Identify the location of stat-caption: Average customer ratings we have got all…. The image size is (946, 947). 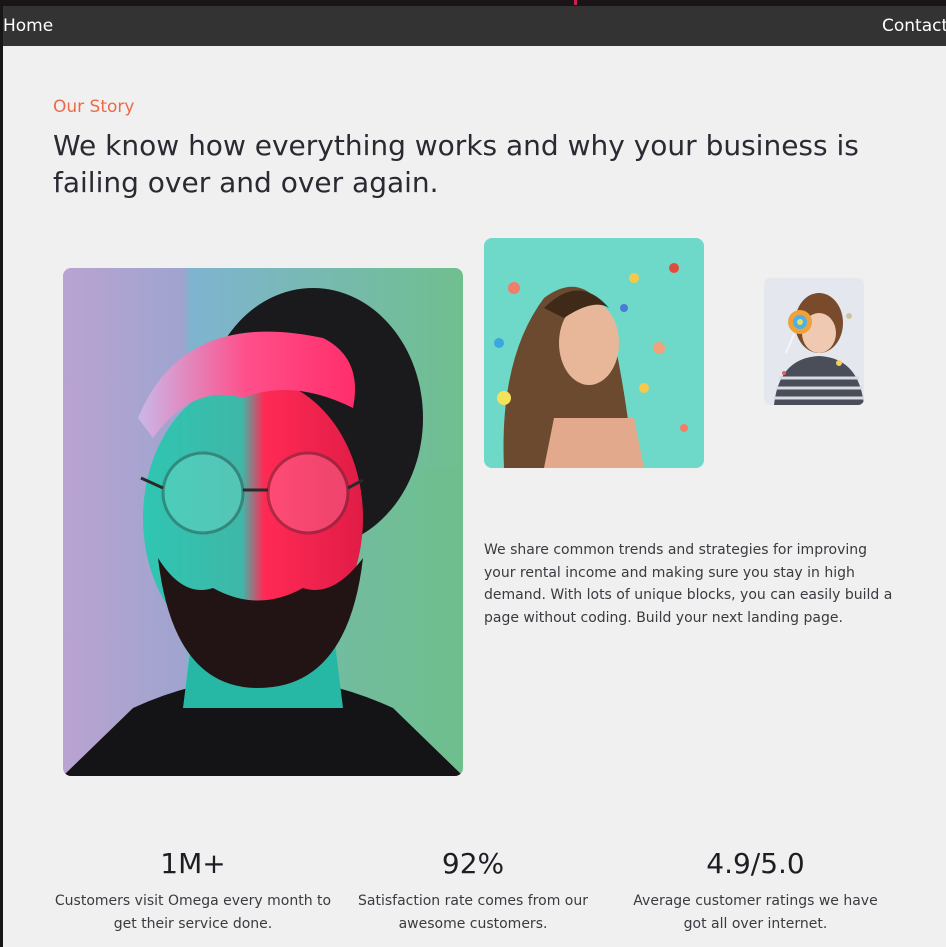
(755, 912).